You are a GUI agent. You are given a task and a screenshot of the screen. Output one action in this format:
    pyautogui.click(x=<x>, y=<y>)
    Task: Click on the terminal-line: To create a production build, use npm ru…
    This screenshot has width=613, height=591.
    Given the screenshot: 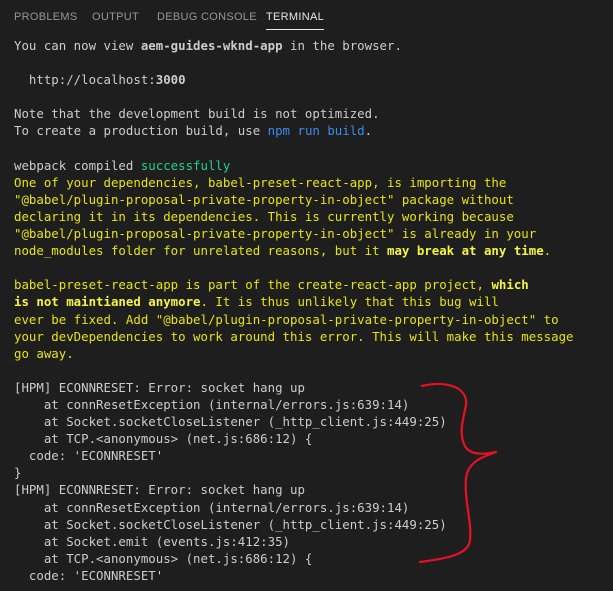 What is the action you would take?
    pyautogui.click(x=309, y=130)
    